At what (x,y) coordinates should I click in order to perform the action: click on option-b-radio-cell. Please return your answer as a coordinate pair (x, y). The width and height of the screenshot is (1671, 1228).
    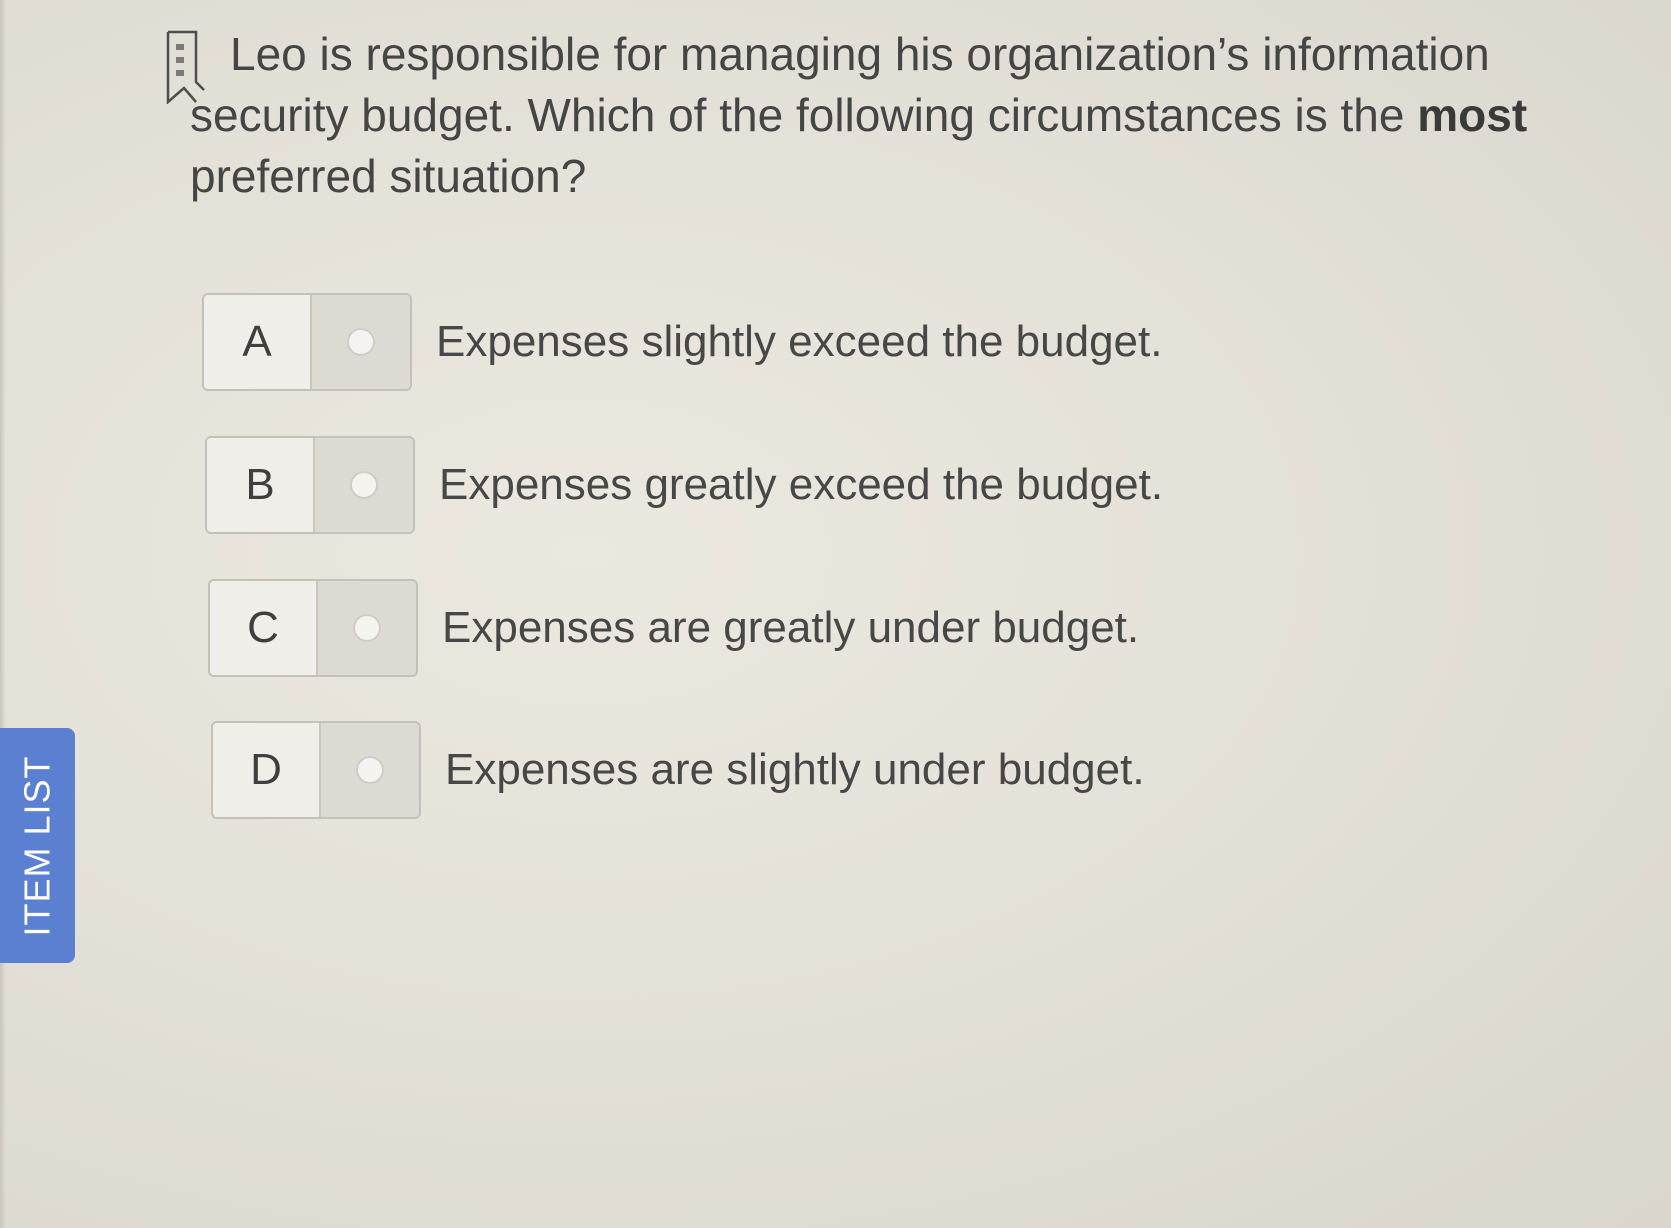
    Looking at the image, I should click on (364, 485).